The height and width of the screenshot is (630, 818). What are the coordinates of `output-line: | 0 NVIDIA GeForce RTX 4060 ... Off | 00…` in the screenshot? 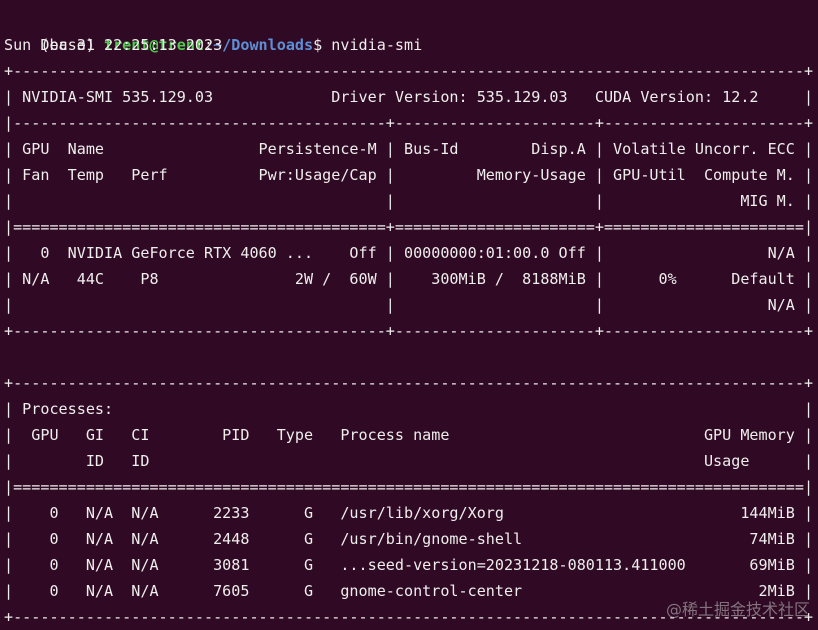 It's located at (409, 253).